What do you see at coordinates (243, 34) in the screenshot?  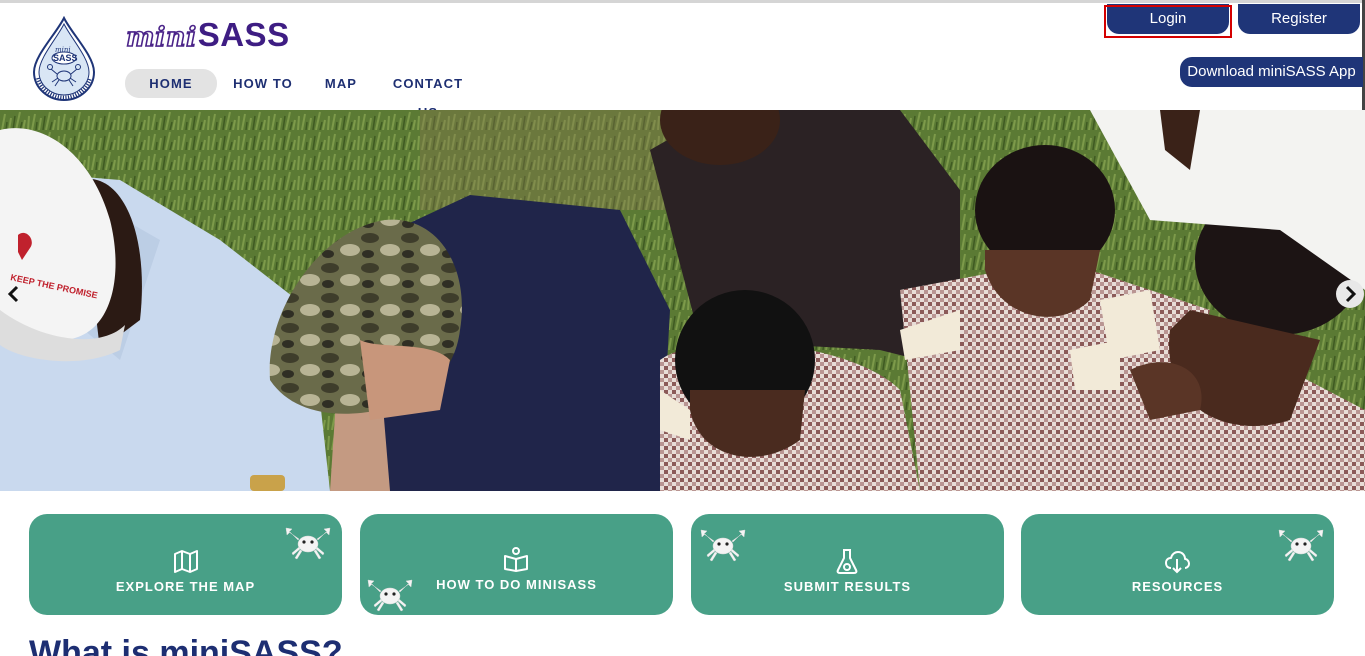 I see `brand-sass: SASS` at bounding box center [243, 34].